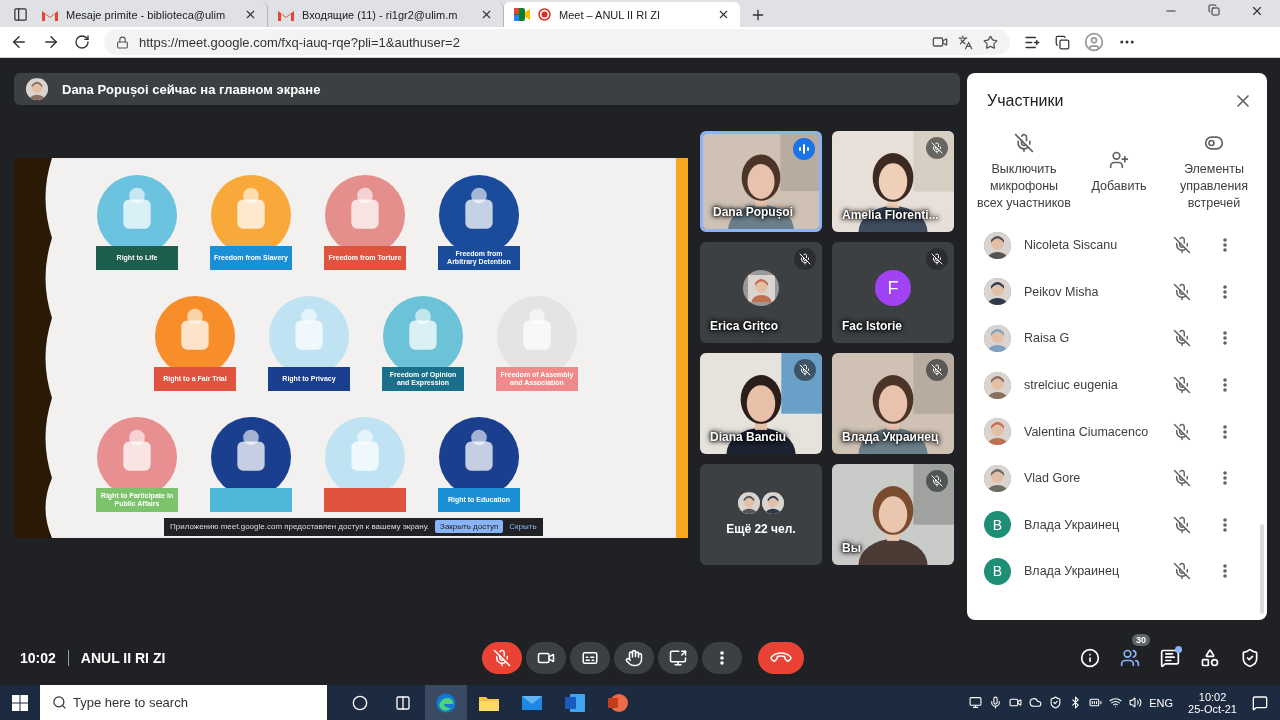 The width and height of the screenshot is (1280, 720). What do you see at coordinates (761, 529) in the screenshot?
I see `more-participants-text: Ещё 22 чел.` at bounding box center [761, 529].